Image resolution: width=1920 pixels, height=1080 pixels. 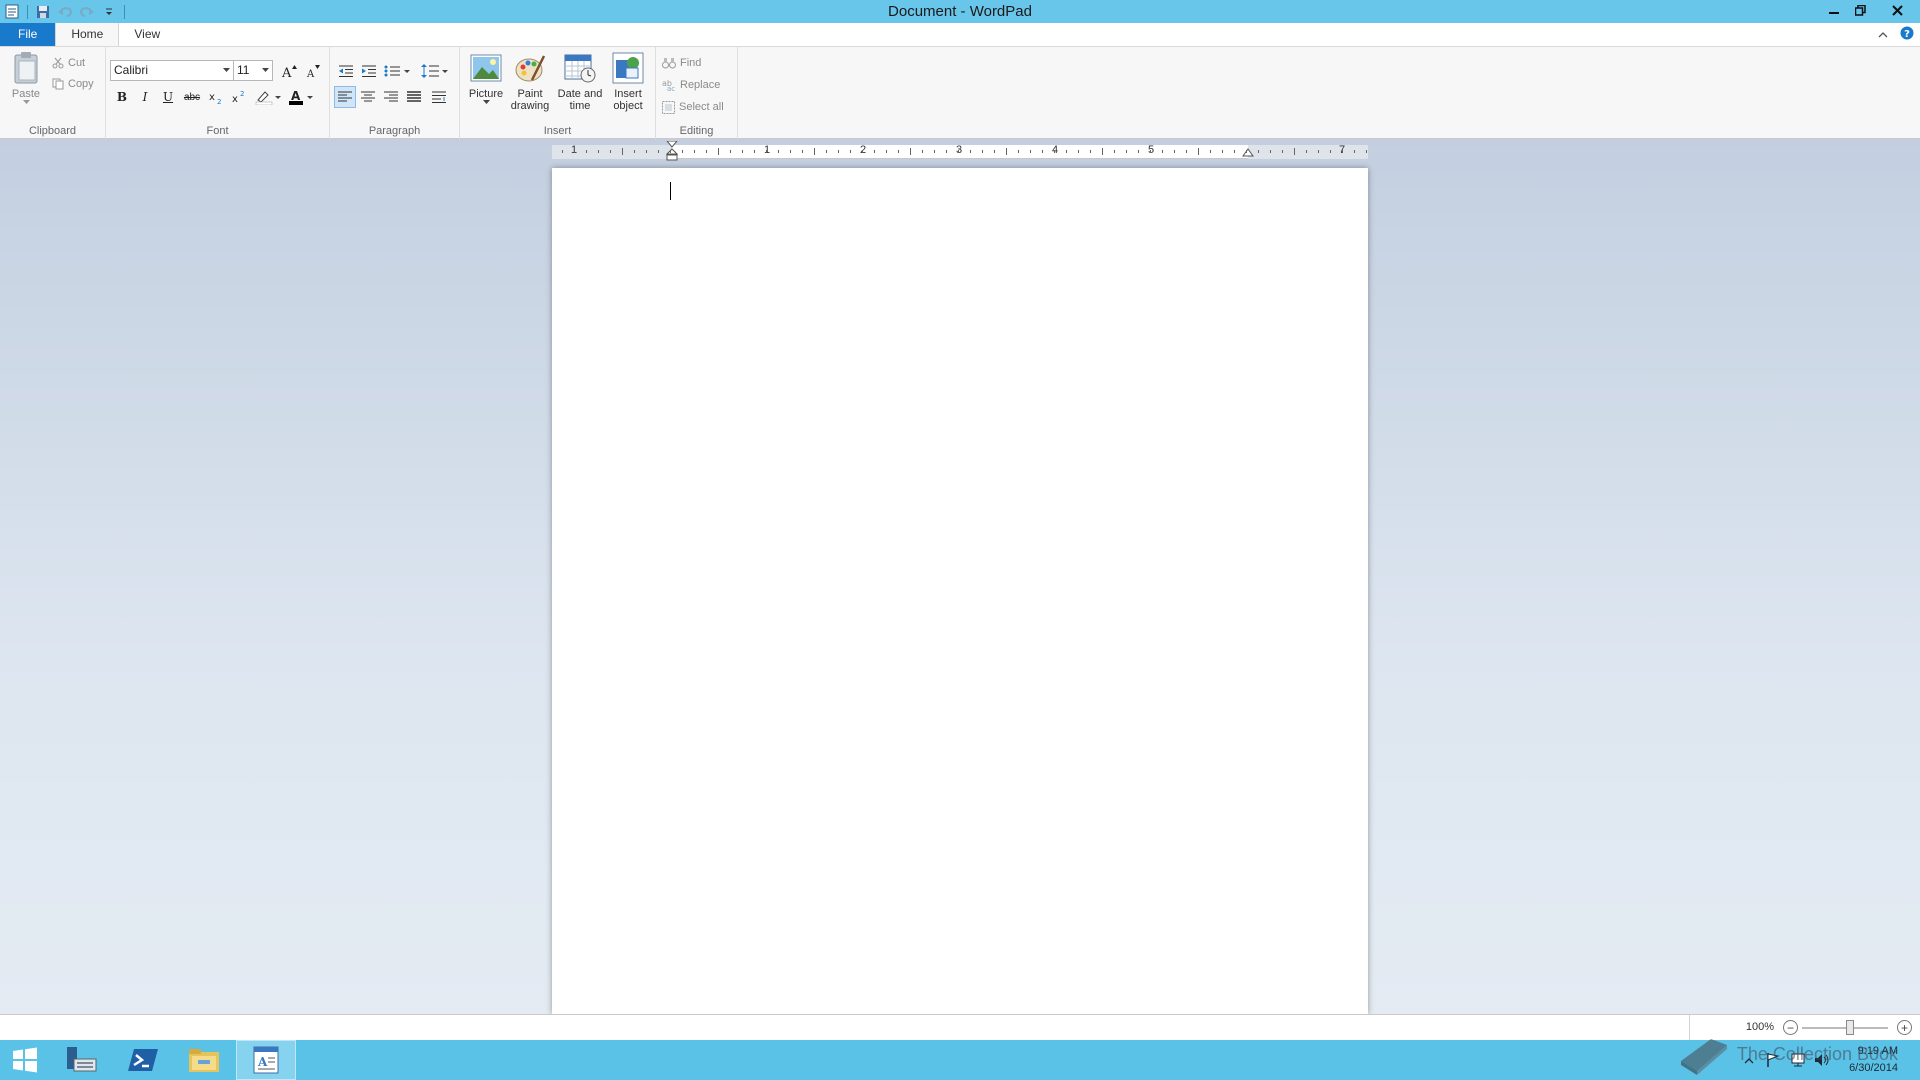 What do you see at coordinates (1883, 35) in the screenshot?
I see `minimize-ribbon-icon` at bounding box center [1883, 35].